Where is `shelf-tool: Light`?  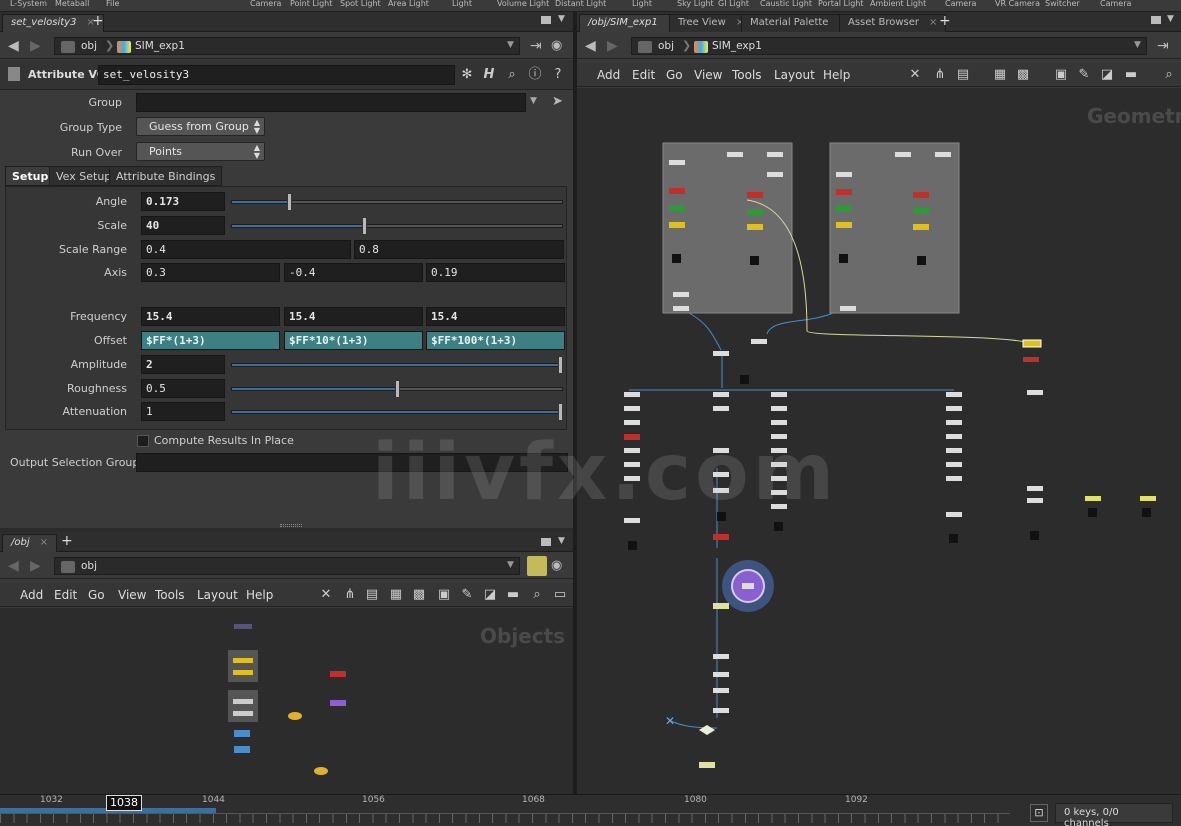
shelf-tool: Light is located at coordinates (642, 4).